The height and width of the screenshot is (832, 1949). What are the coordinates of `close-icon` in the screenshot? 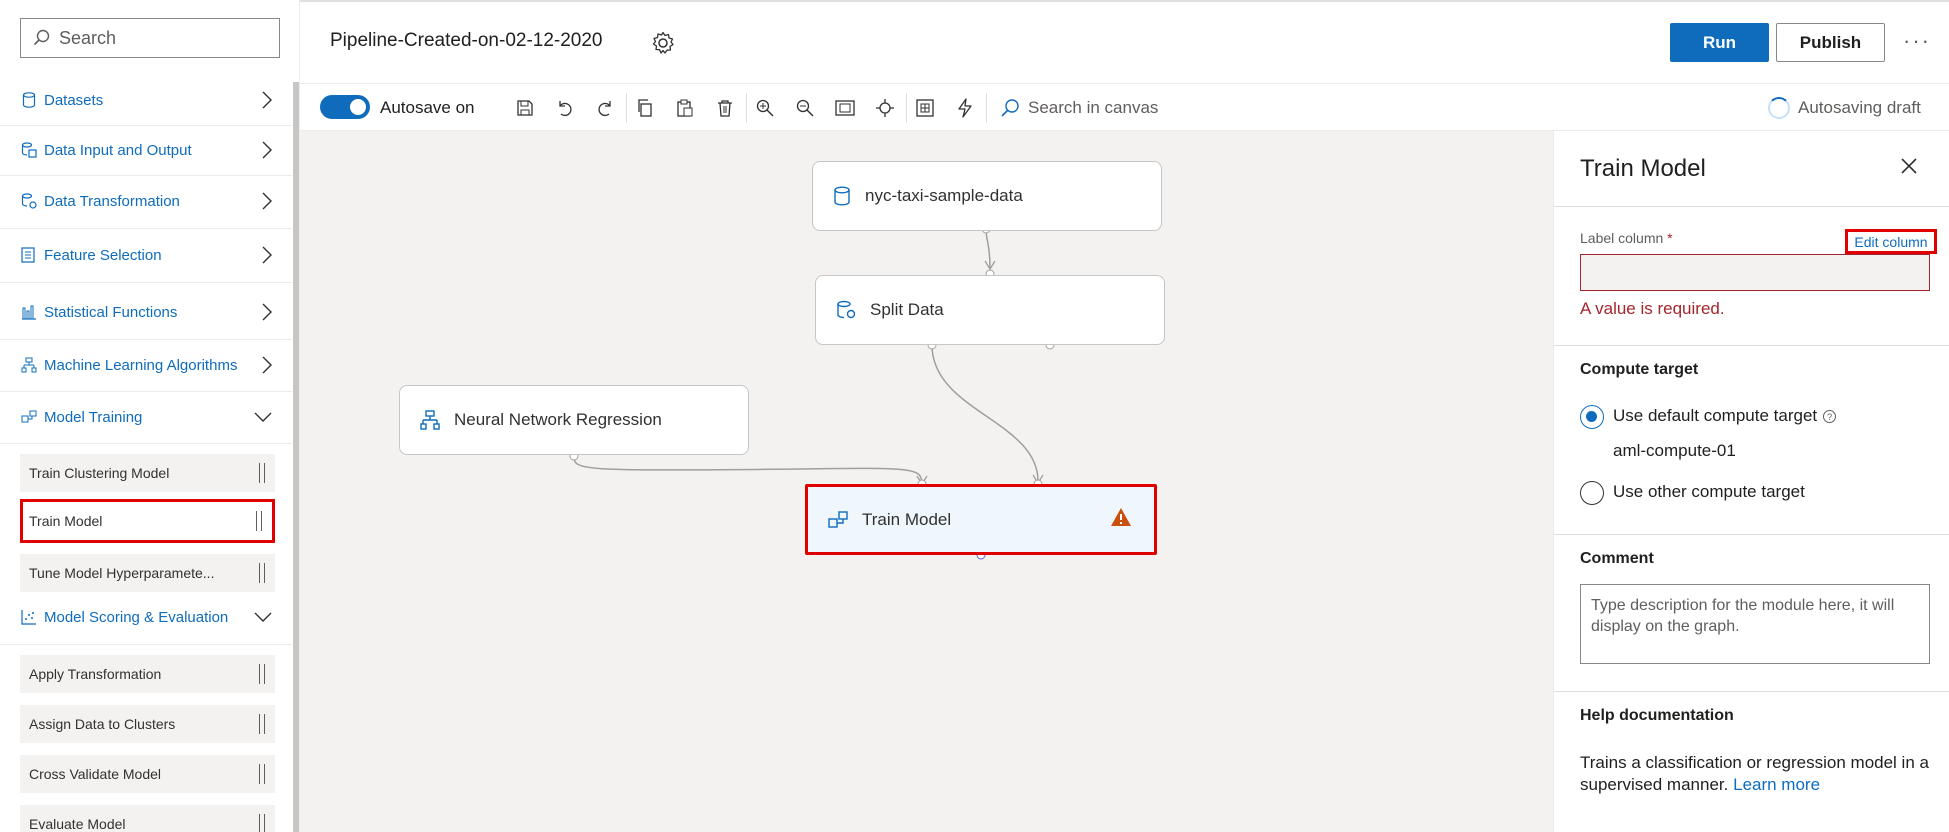 It's located at (1909, 166).